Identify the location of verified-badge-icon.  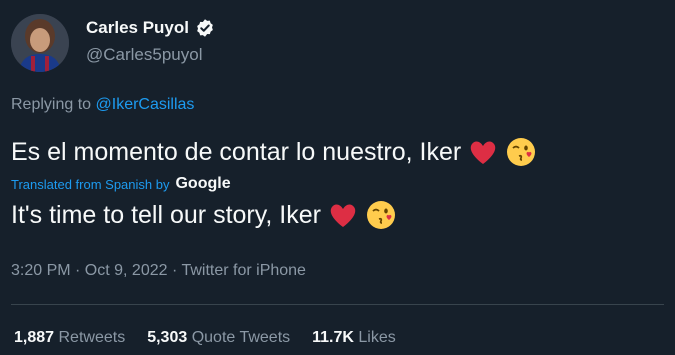
(205, 28).